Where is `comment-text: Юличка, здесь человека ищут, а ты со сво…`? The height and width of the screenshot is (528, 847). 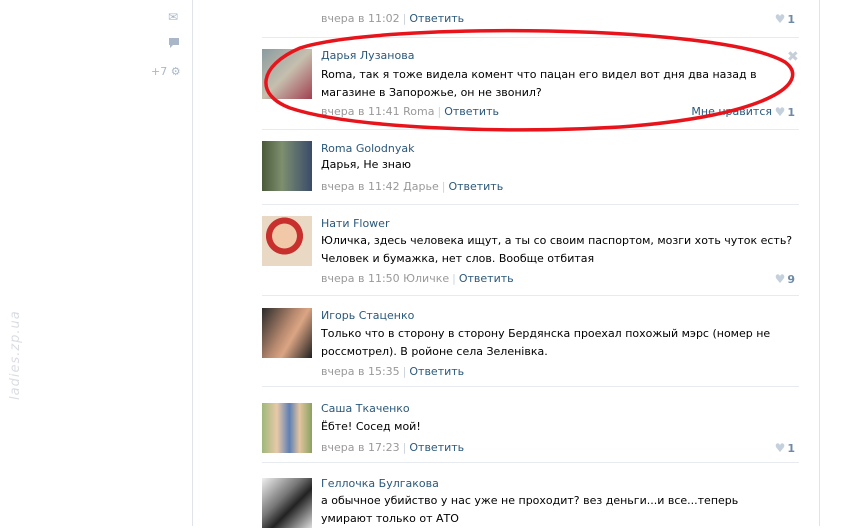 comment-text: Юличка, здесь человека ищут, а ты со сво… is located at coordinates (557, 249).